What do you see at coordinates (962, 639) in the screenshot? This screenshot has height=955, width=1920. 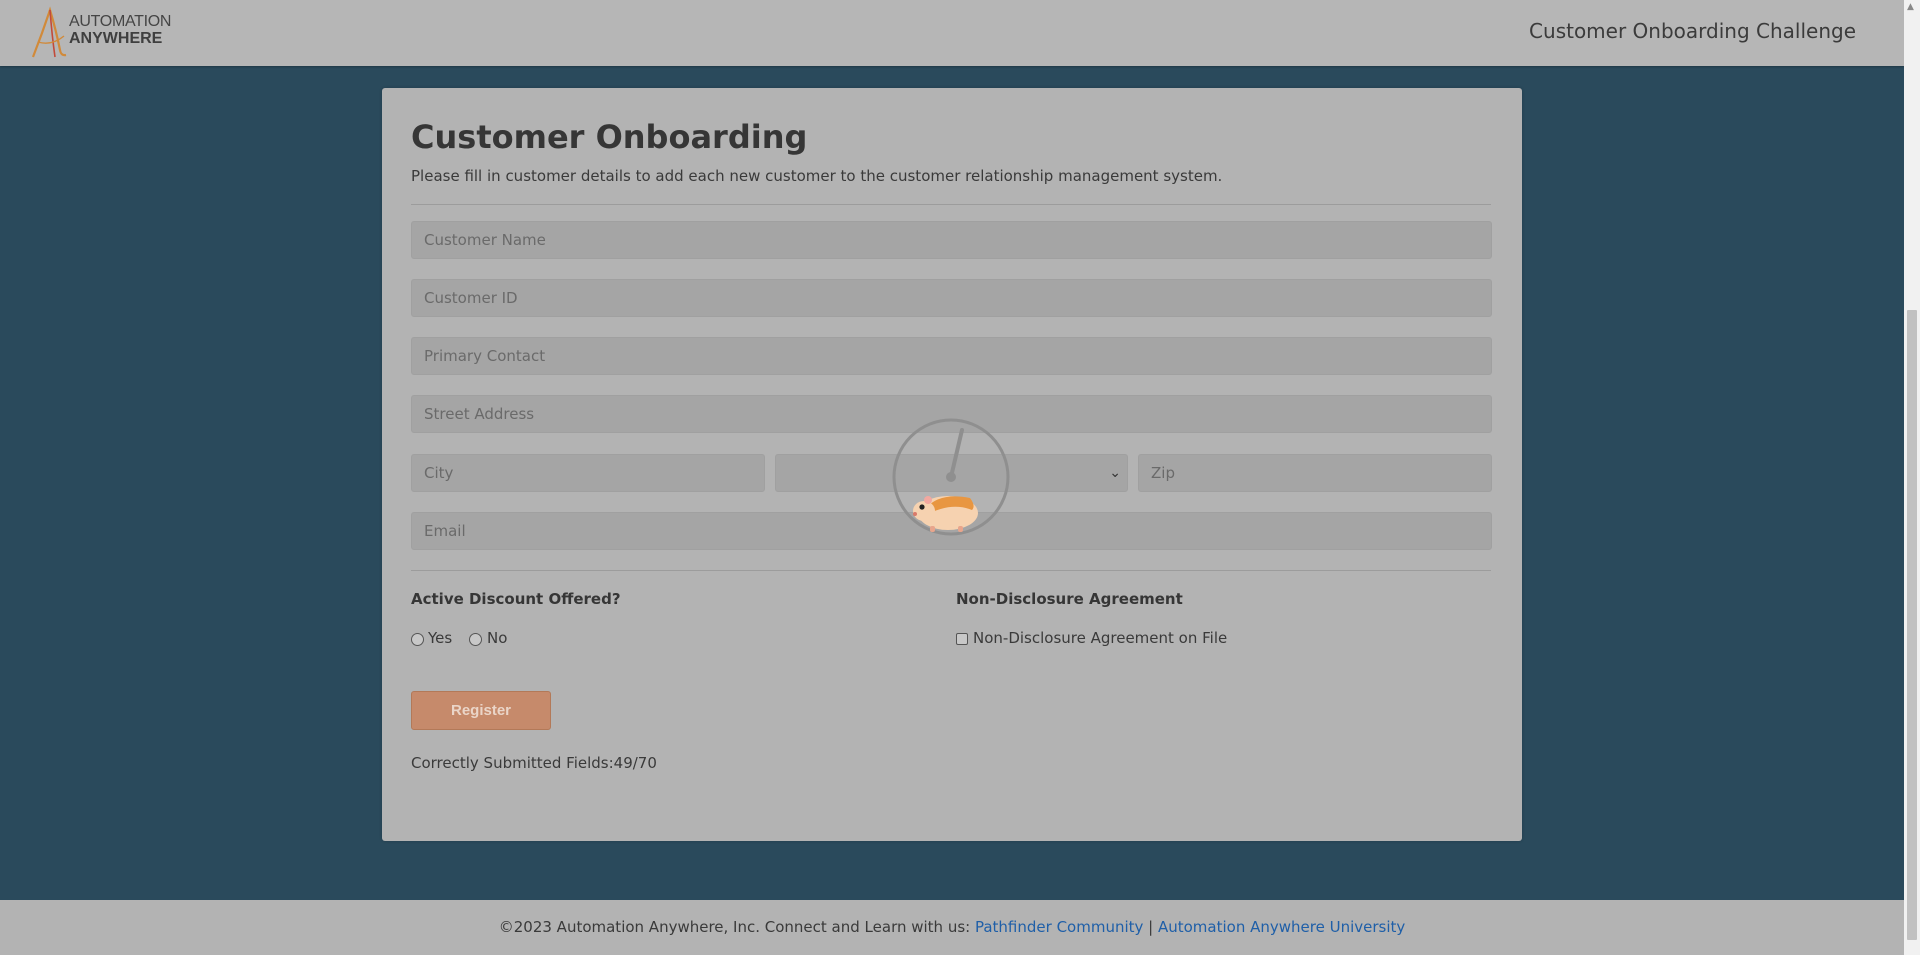 I see `nda-checkbox` at bounding box center [962, 639].